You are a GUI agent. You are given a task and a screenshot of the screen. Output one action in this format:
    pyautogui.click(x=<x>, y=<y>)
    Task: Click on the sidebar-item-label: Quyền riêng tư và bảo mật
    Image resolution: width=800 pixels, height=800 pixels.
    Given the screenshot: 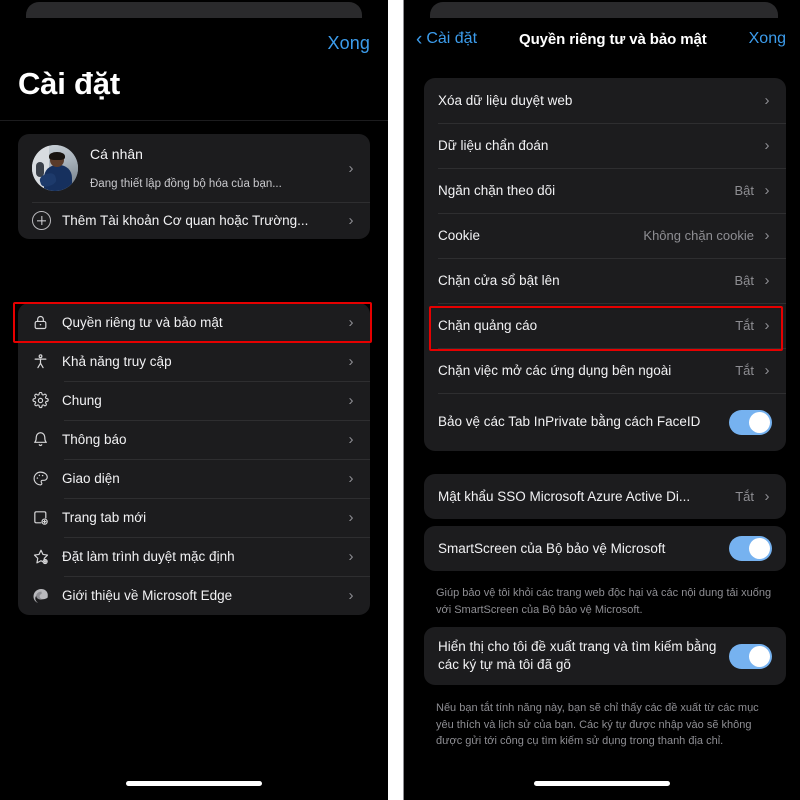 What is the action you would take?
    pyautogui.click(x=142, y=322)
    